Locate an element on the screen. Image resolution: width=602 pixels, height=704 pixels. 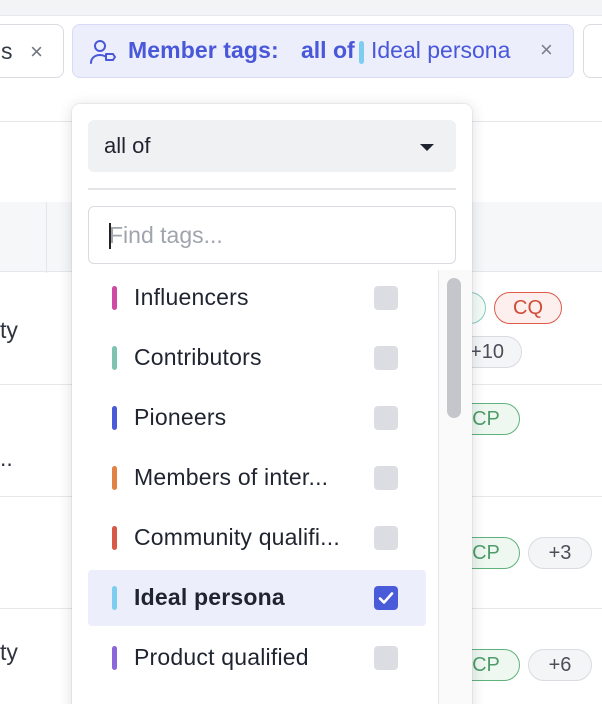
scrollbar-track is located at coordinates (455, 487).